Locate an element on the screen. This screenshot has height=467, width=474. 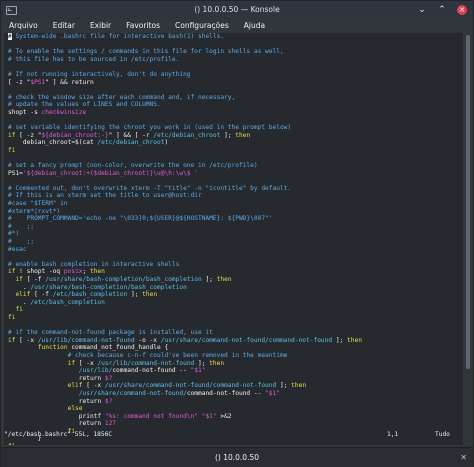
terminal-icon is located at coordinates (11, 10).